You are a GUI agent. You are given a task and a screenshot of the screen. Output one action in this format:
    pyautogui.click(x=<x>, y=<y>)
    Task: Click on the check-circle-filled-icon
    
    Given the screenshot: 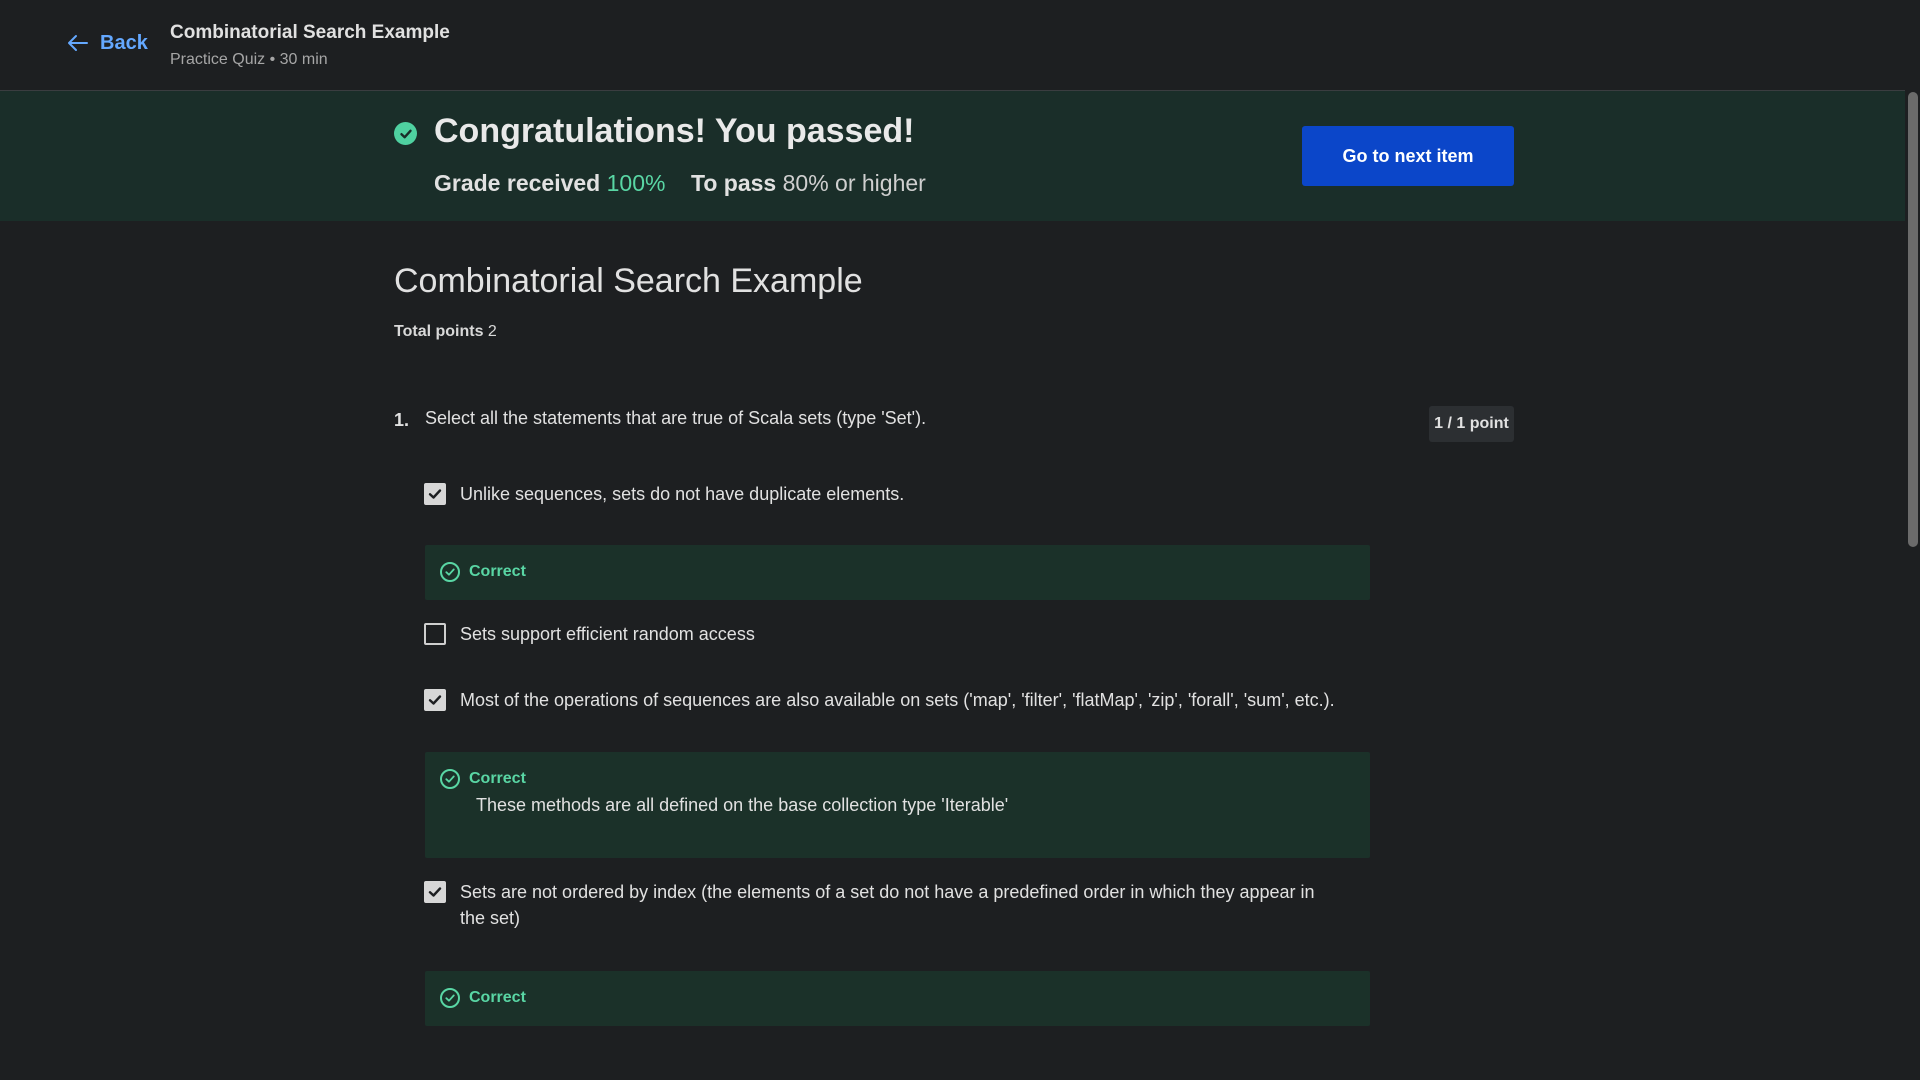 What is the action you would take?
    pyautogui.click(x=405, y=133)
    